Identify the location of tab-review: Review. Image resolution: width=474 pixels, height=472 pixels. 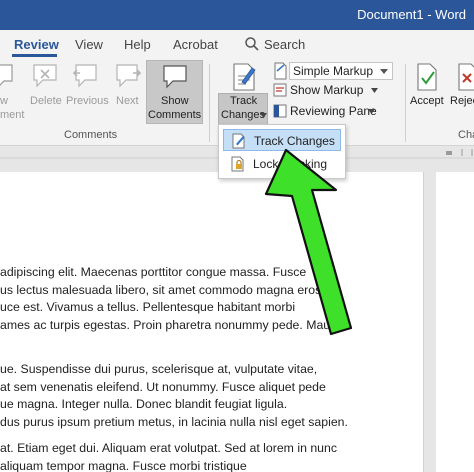
(36, 44).